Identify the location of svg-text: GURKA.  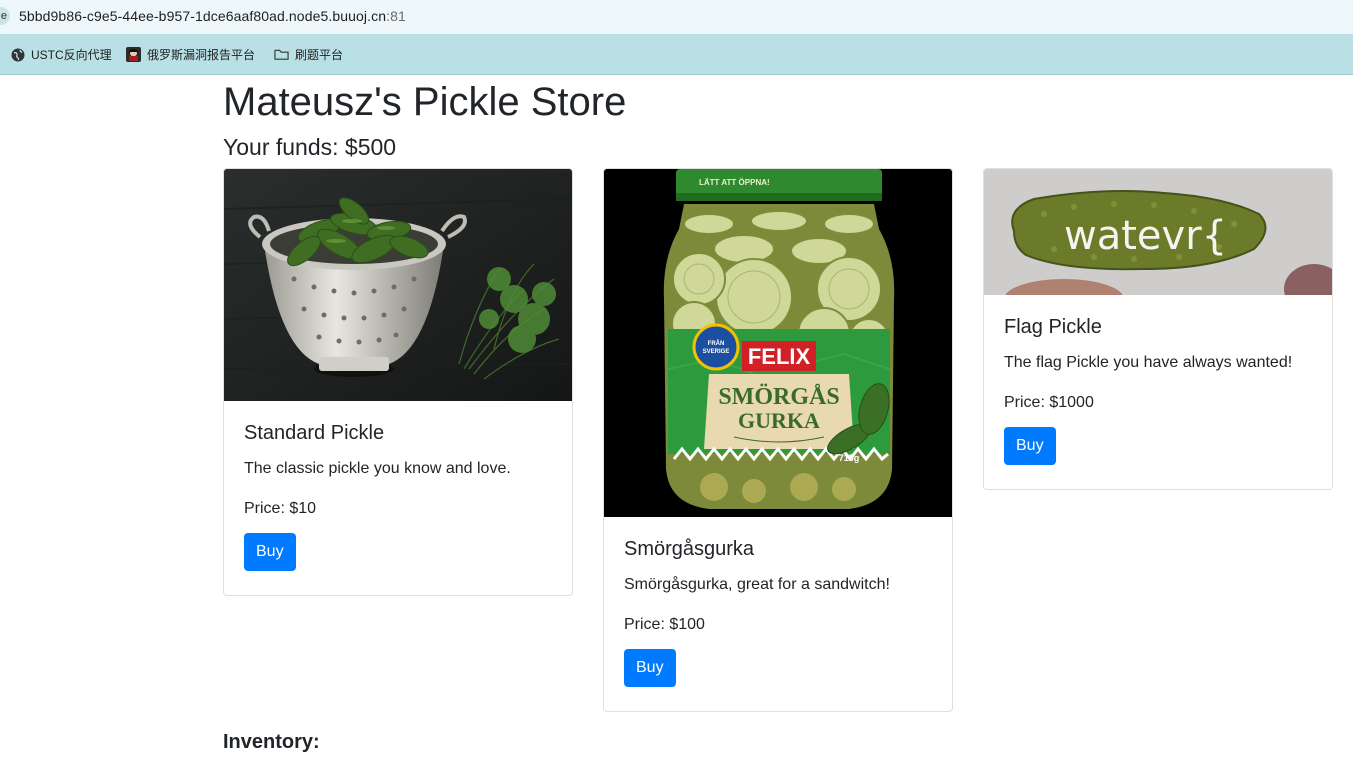
(779, 420).